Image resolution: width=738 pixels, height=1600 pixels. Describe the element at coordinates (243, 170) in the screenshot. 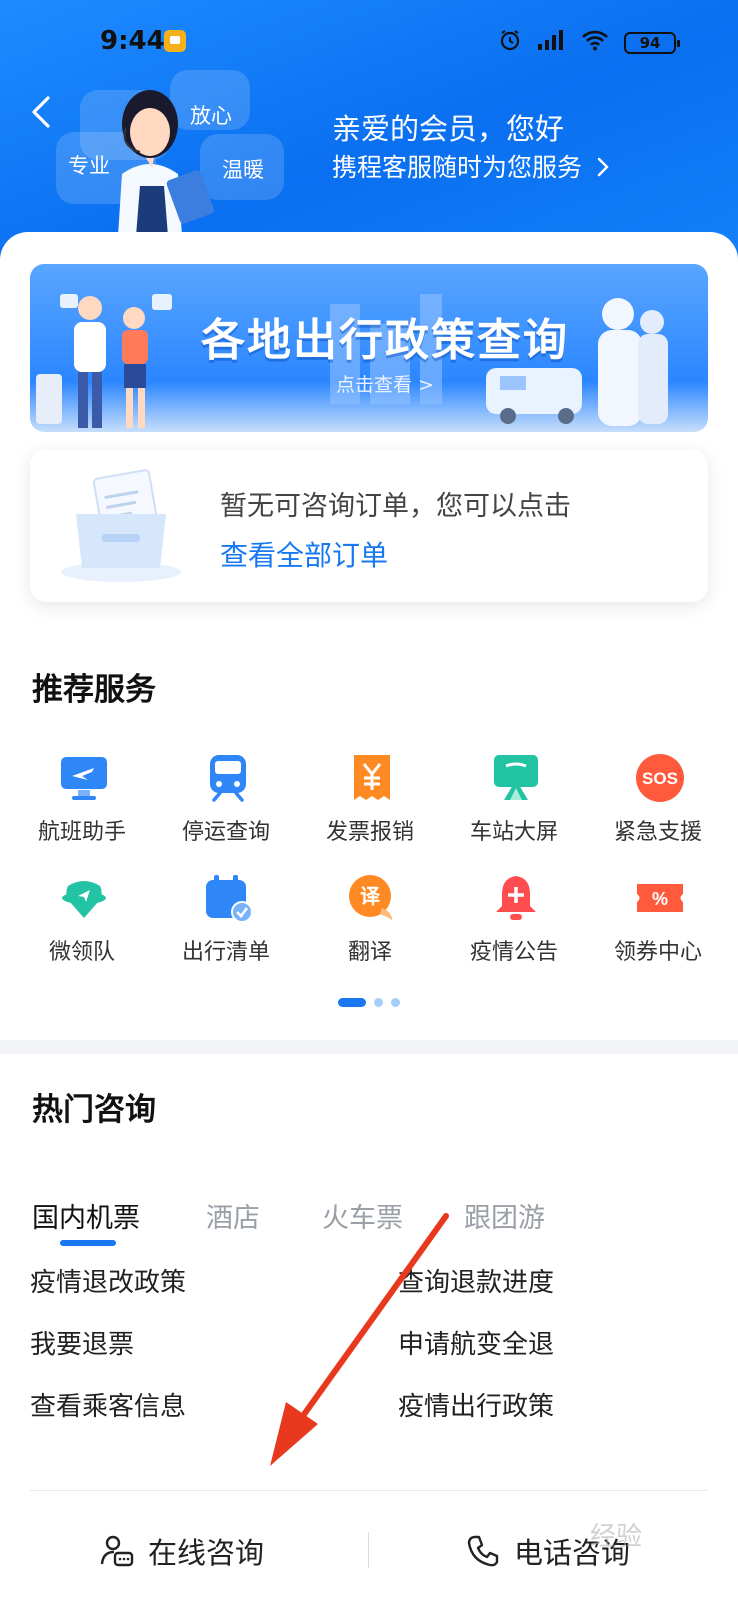

I see `tag-warm: 温暖` at that location.